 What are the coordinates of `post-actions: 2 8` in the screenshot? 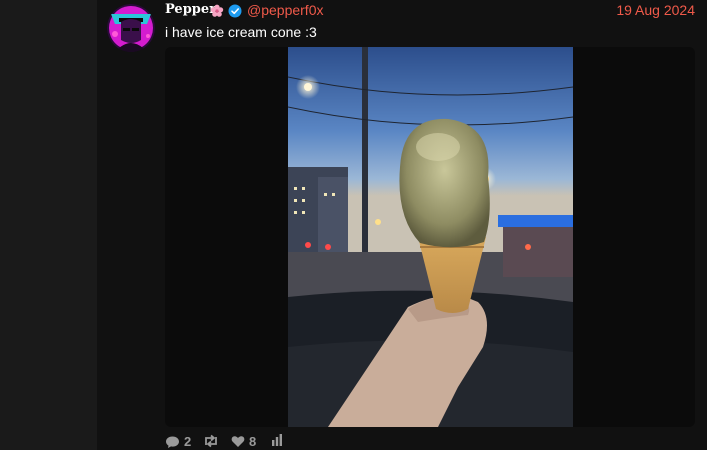 It's located at (265, 442).